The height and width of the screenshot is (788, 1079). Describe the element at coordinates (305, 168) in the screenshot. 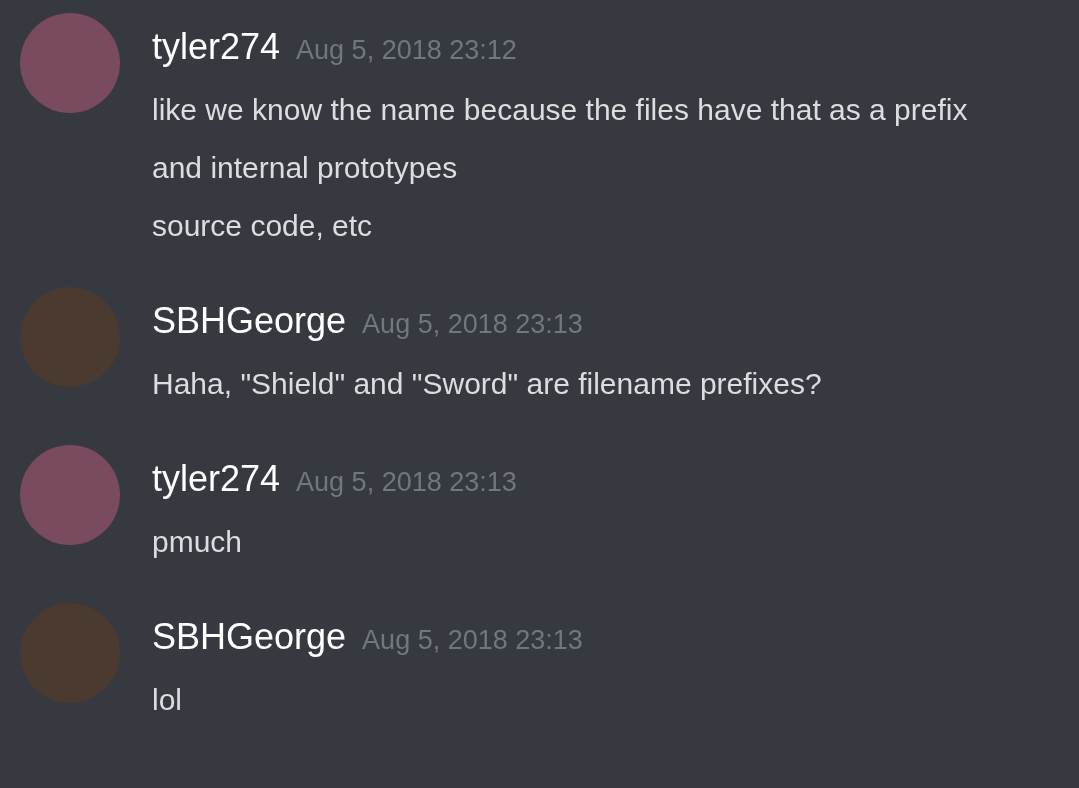

I see `message-text: and internal prototypes` at that location.